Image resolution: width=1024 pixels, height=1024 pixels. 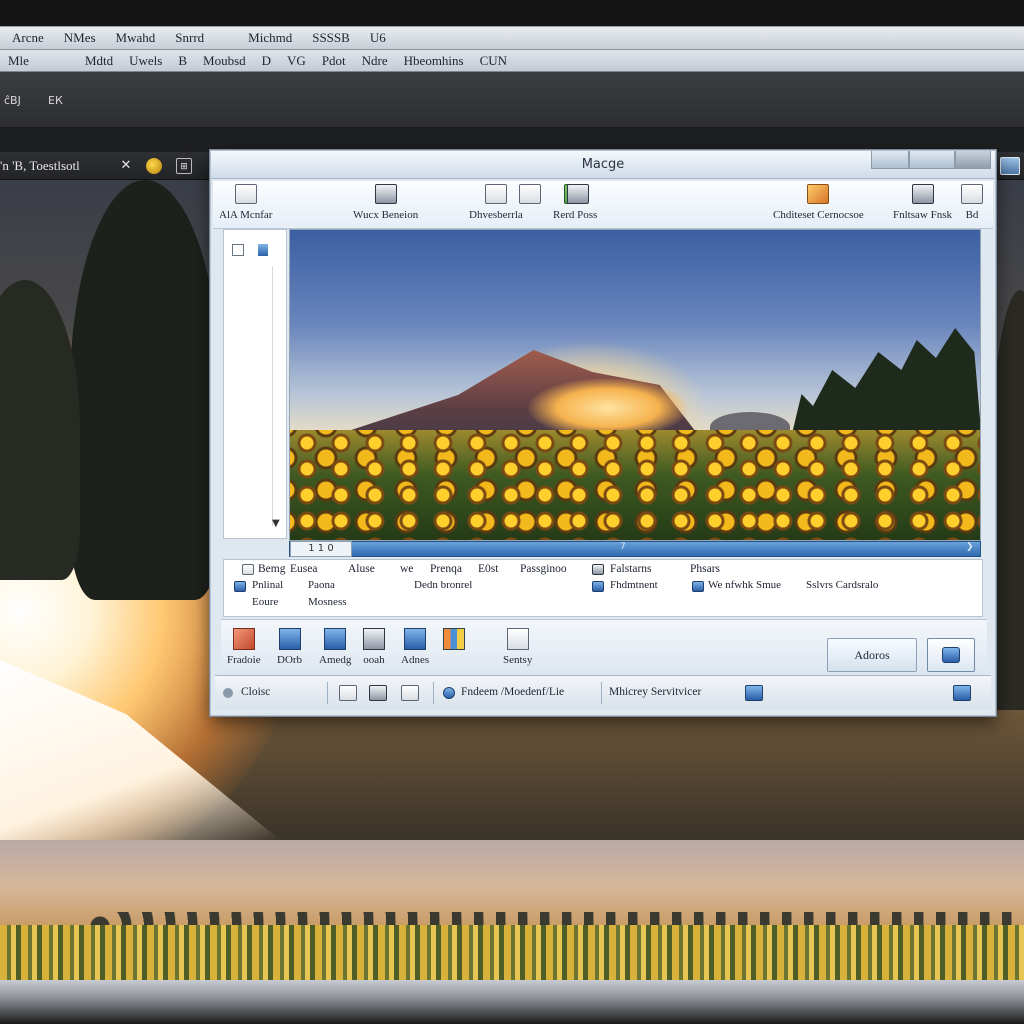 What do you see at coordinates (136, 38) in the screenshot?
I see `host-menu-item: Mwahd` at bounding box center [136, 38].